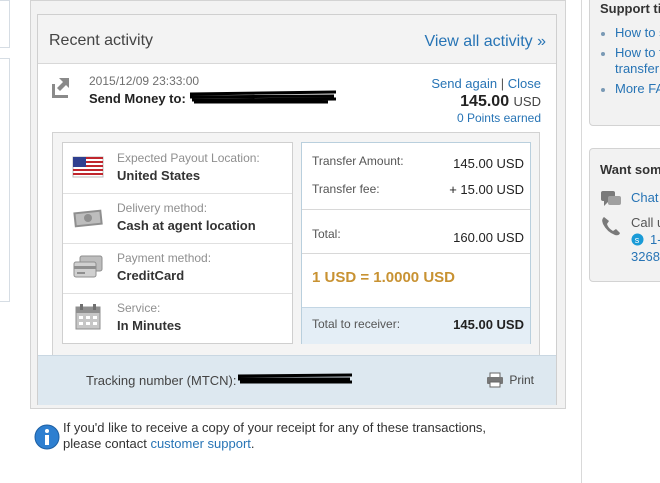 This screenshot has height=483, width=660. Describe the element at coordinates (611, 198) in the screenshot. I see `chat-bubble-icon` at that location.